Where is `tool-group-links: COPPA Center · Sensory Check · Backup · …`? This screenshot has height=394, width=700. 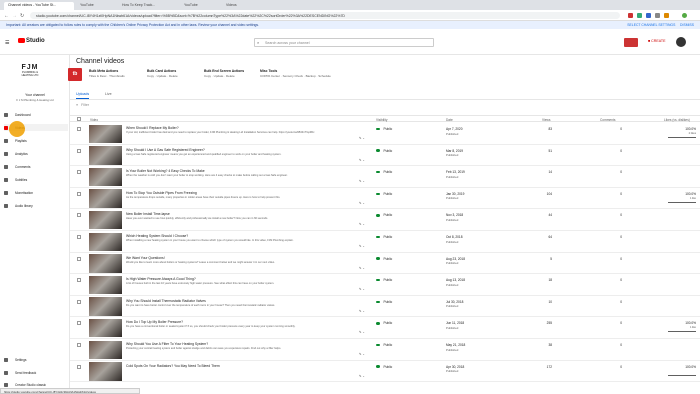
tool-group-links: COPPA Center · Sensory Check · Backup · … is located at coordinates (295, 76).